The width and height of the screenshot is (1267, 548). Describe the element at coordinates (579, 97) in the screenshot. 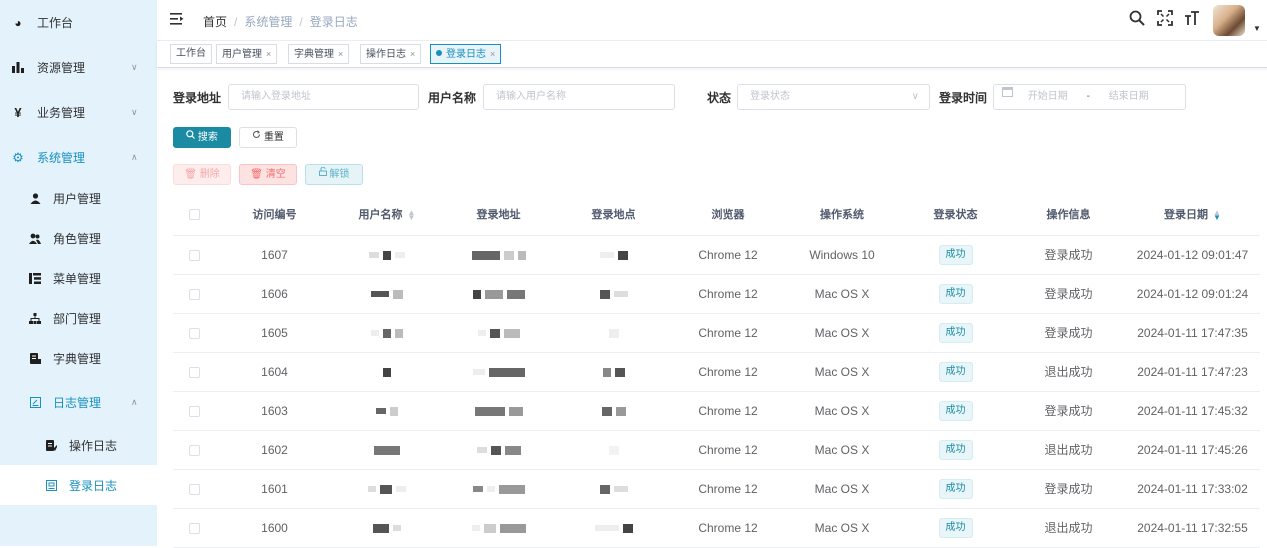

I see `username-input: 请输入用户名称` at that location.